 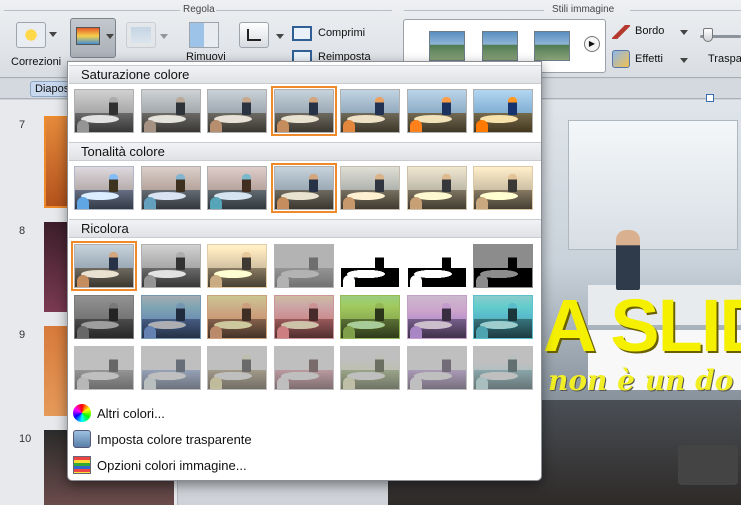 What do you see at coordinates (621, 32) in the screenshot?
I see `pen-icon` at bounding box center [621, 32].